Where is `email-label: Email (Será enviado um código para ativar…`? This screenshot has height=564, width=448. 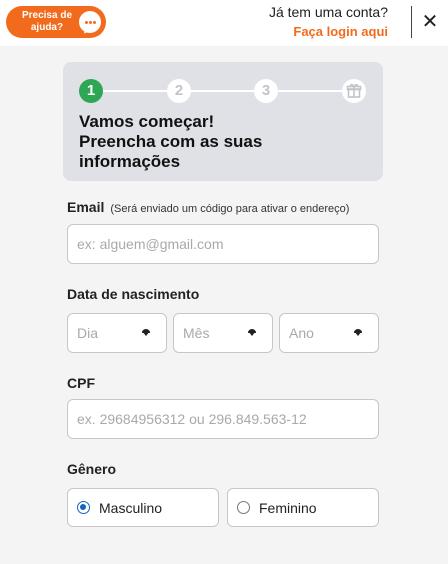
email-label: Email (Será enviado um código para ativar… is located at coordinates (208, 207).